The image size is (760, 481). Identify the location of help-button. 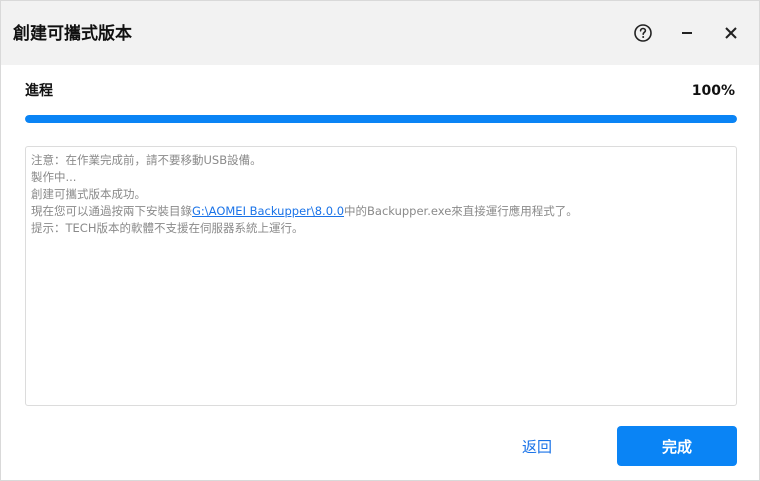
(643, 33).